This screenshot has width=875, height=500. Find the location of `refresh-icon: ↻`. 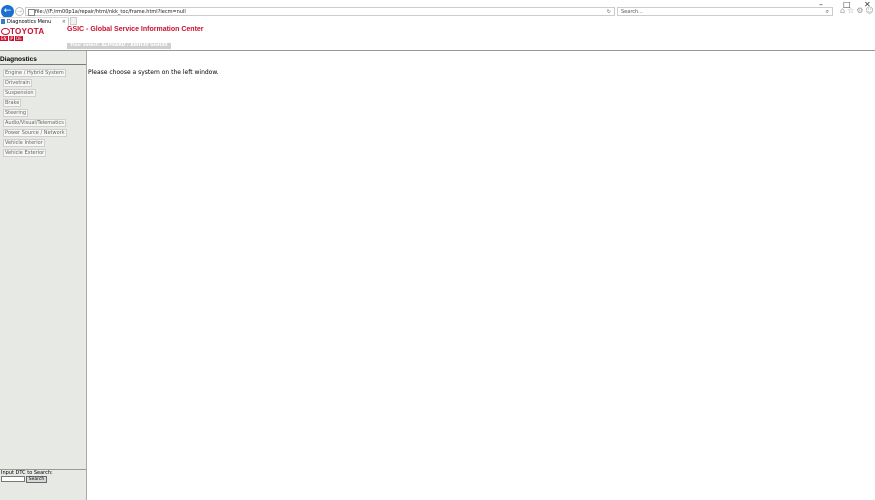

refresh-icon: ↻ is located at coordinates (609, 12).